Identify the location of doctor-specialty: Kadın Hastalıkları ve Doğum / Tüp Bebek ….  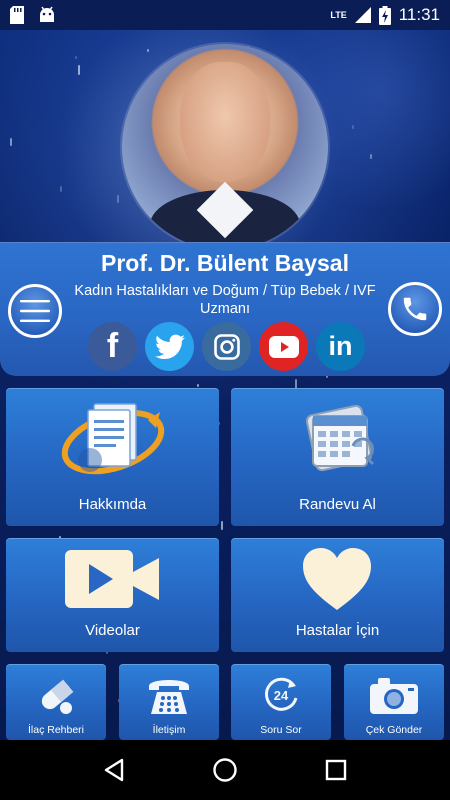
(225, 300).